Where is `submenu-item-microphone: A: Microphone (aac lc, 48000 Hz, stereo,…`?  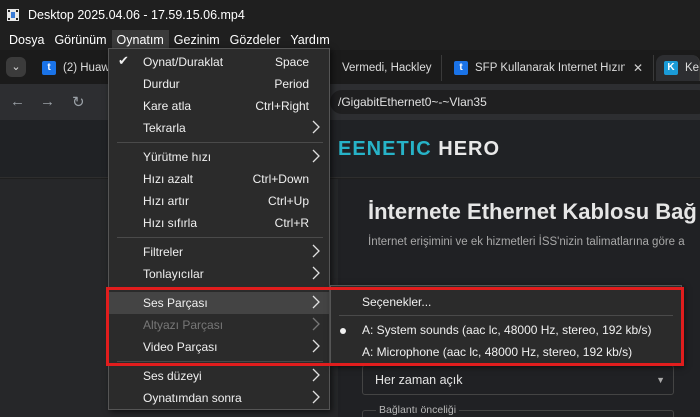
submenu-item-microphone: A: Microphone (aac lc, 48000 Hz, stereo,… is located at coordinates (506, 352).